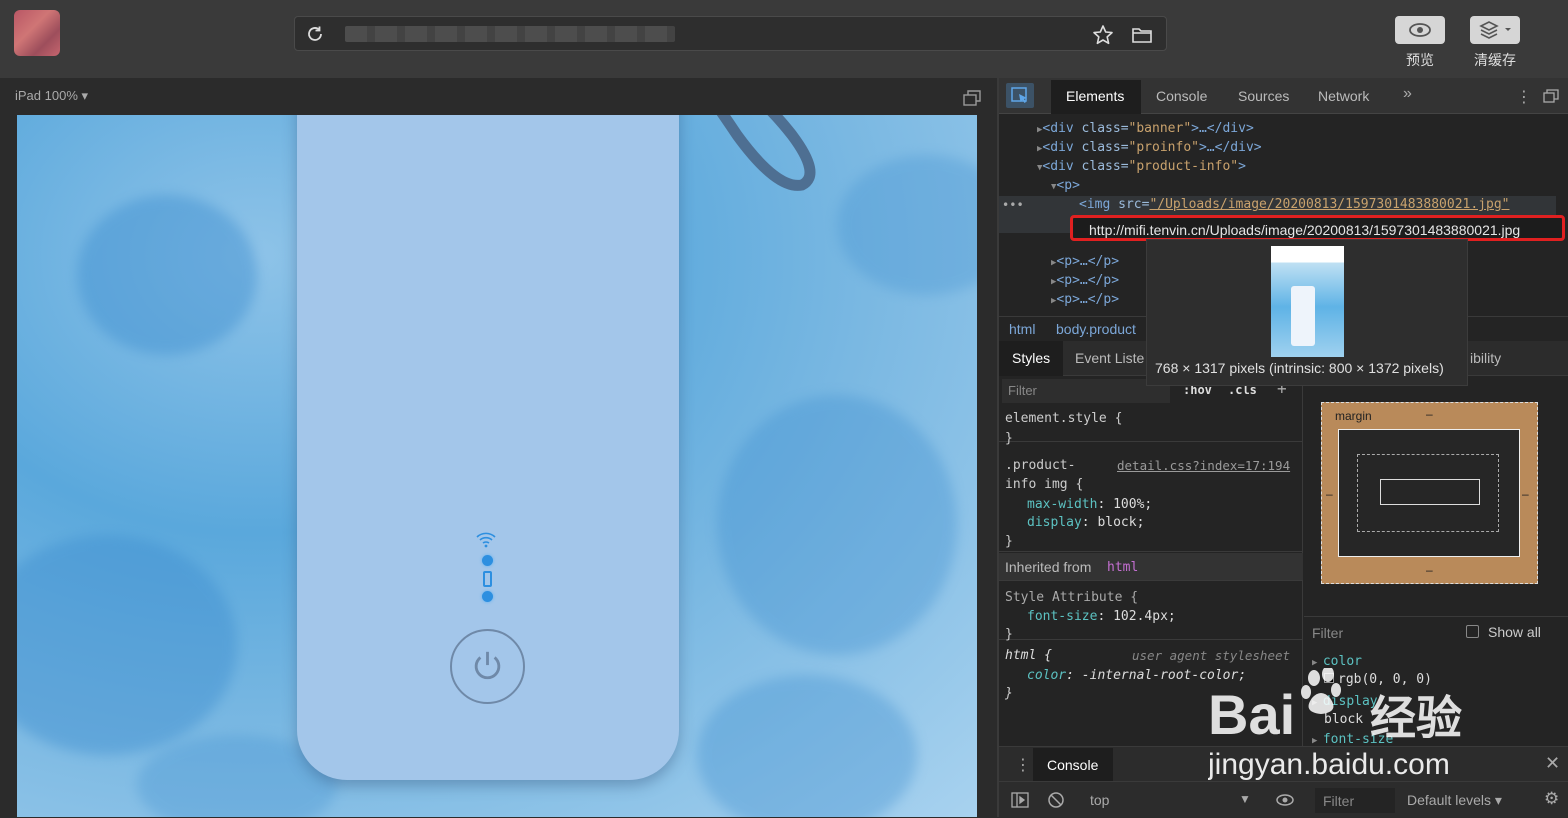  I want to click on dom-node-p: ▼<p>, so click(1065, 185).